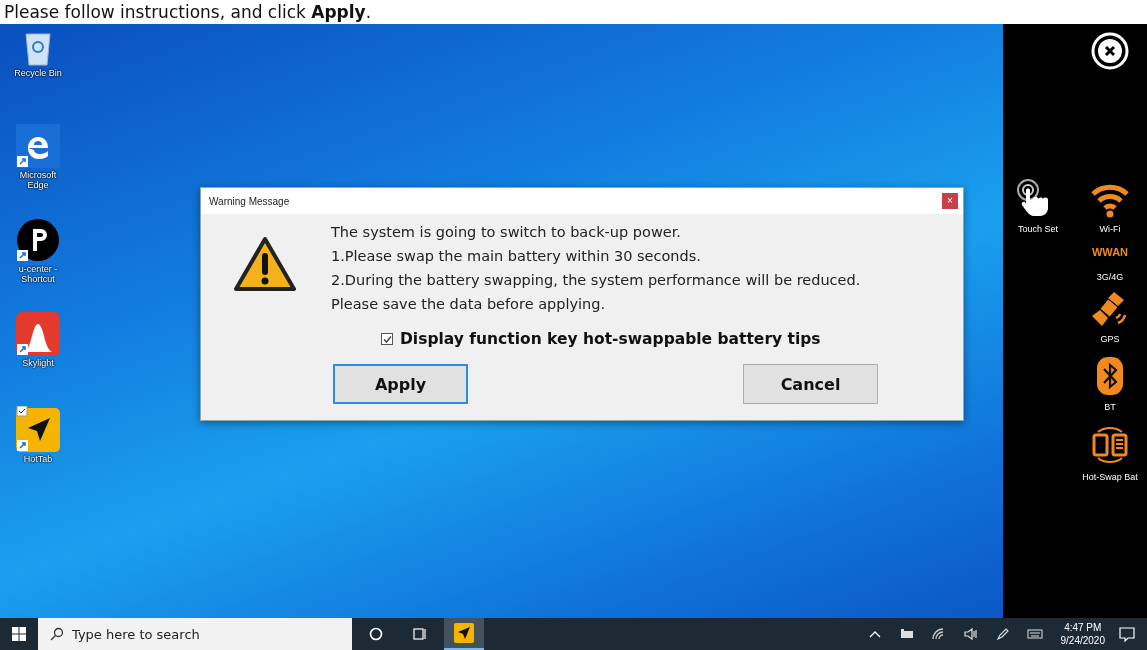 The image size is (1147, 650). I want to click on dialog-title: Warning Message, so click(249, 201).